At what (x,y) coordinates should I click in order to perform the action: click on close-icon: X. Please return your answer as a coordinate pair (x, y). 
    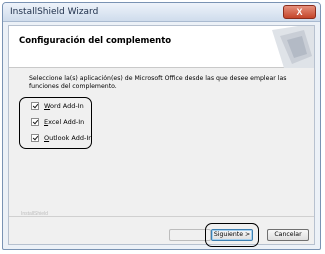
    Looking at the image, I should click on (299, 12).